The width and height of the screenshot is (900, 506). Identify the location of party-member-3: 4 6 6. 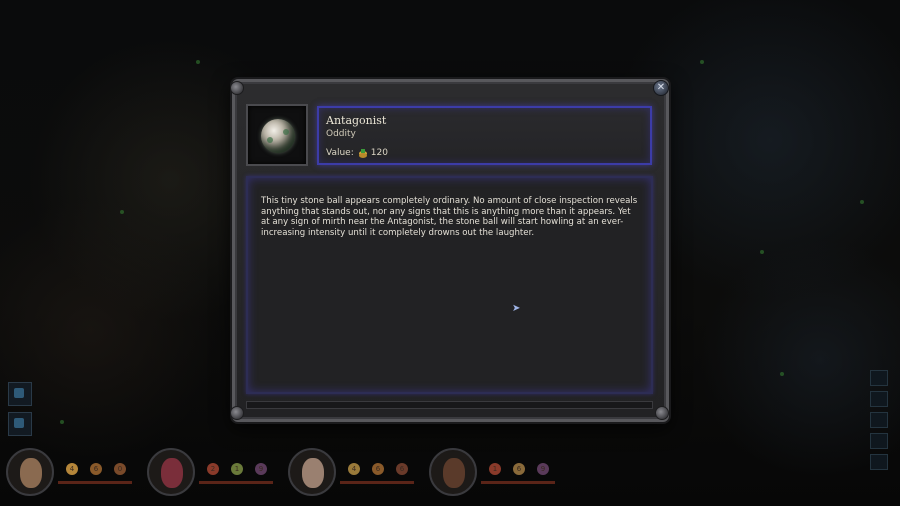
(352, 474).